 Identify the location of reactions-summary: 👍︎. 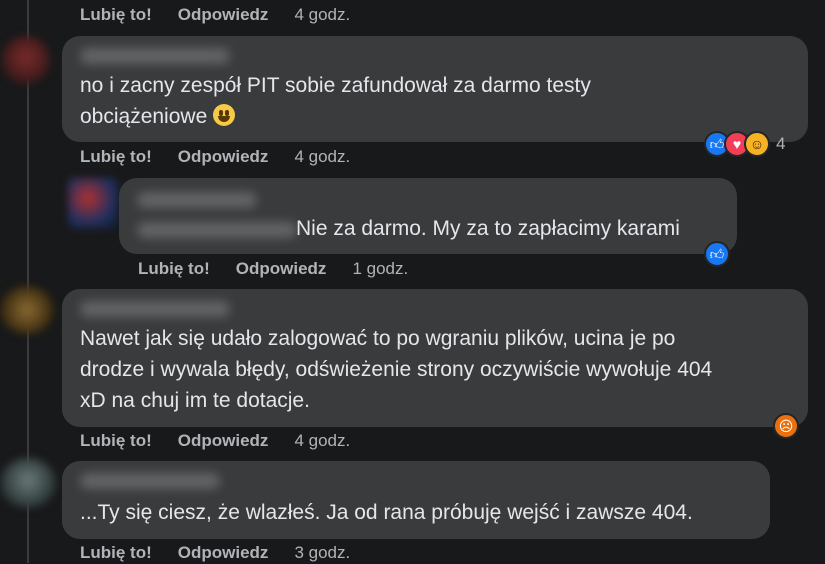
(717, 254).